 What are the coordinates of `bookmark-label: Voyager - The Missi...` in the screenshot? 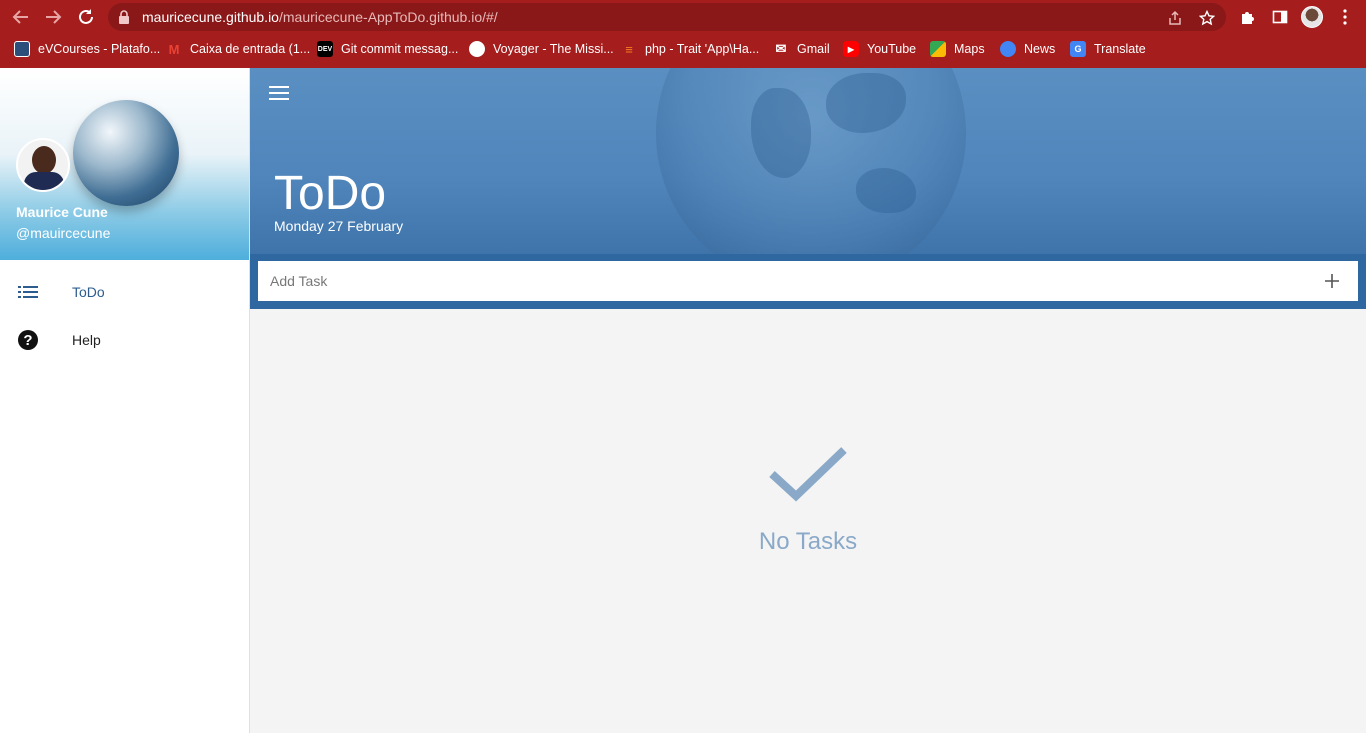 It's located at (553, 49).